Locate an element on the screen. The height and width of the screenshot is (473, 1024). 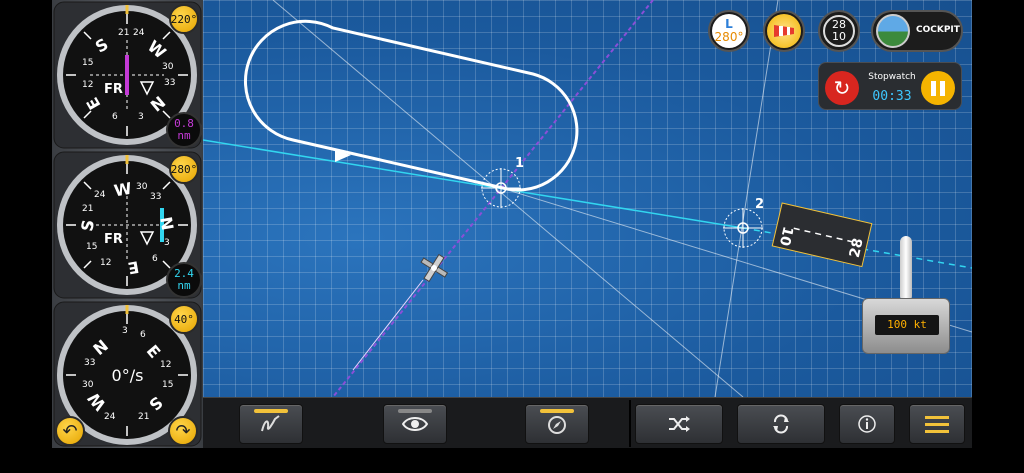
stopwatch-panel: ↻ Stopwatch 00:33 is located at coordinates (890, 86).